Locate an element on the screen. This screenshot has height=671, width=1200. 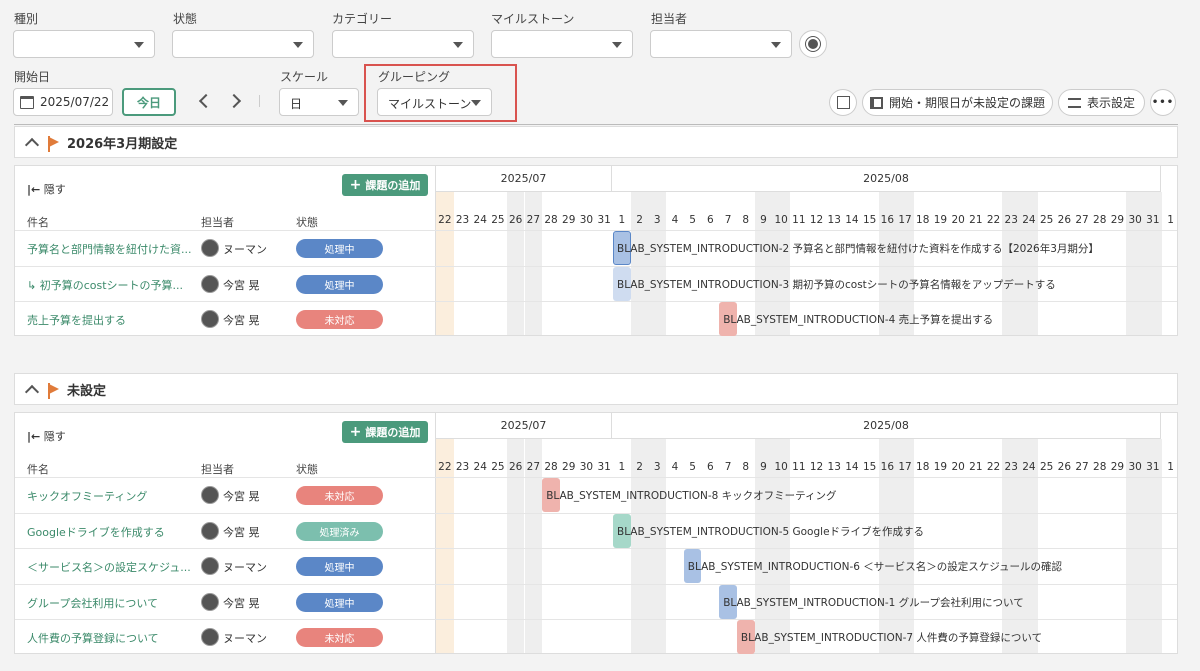
day-label: 23 is located at coordinates (1011, 220).